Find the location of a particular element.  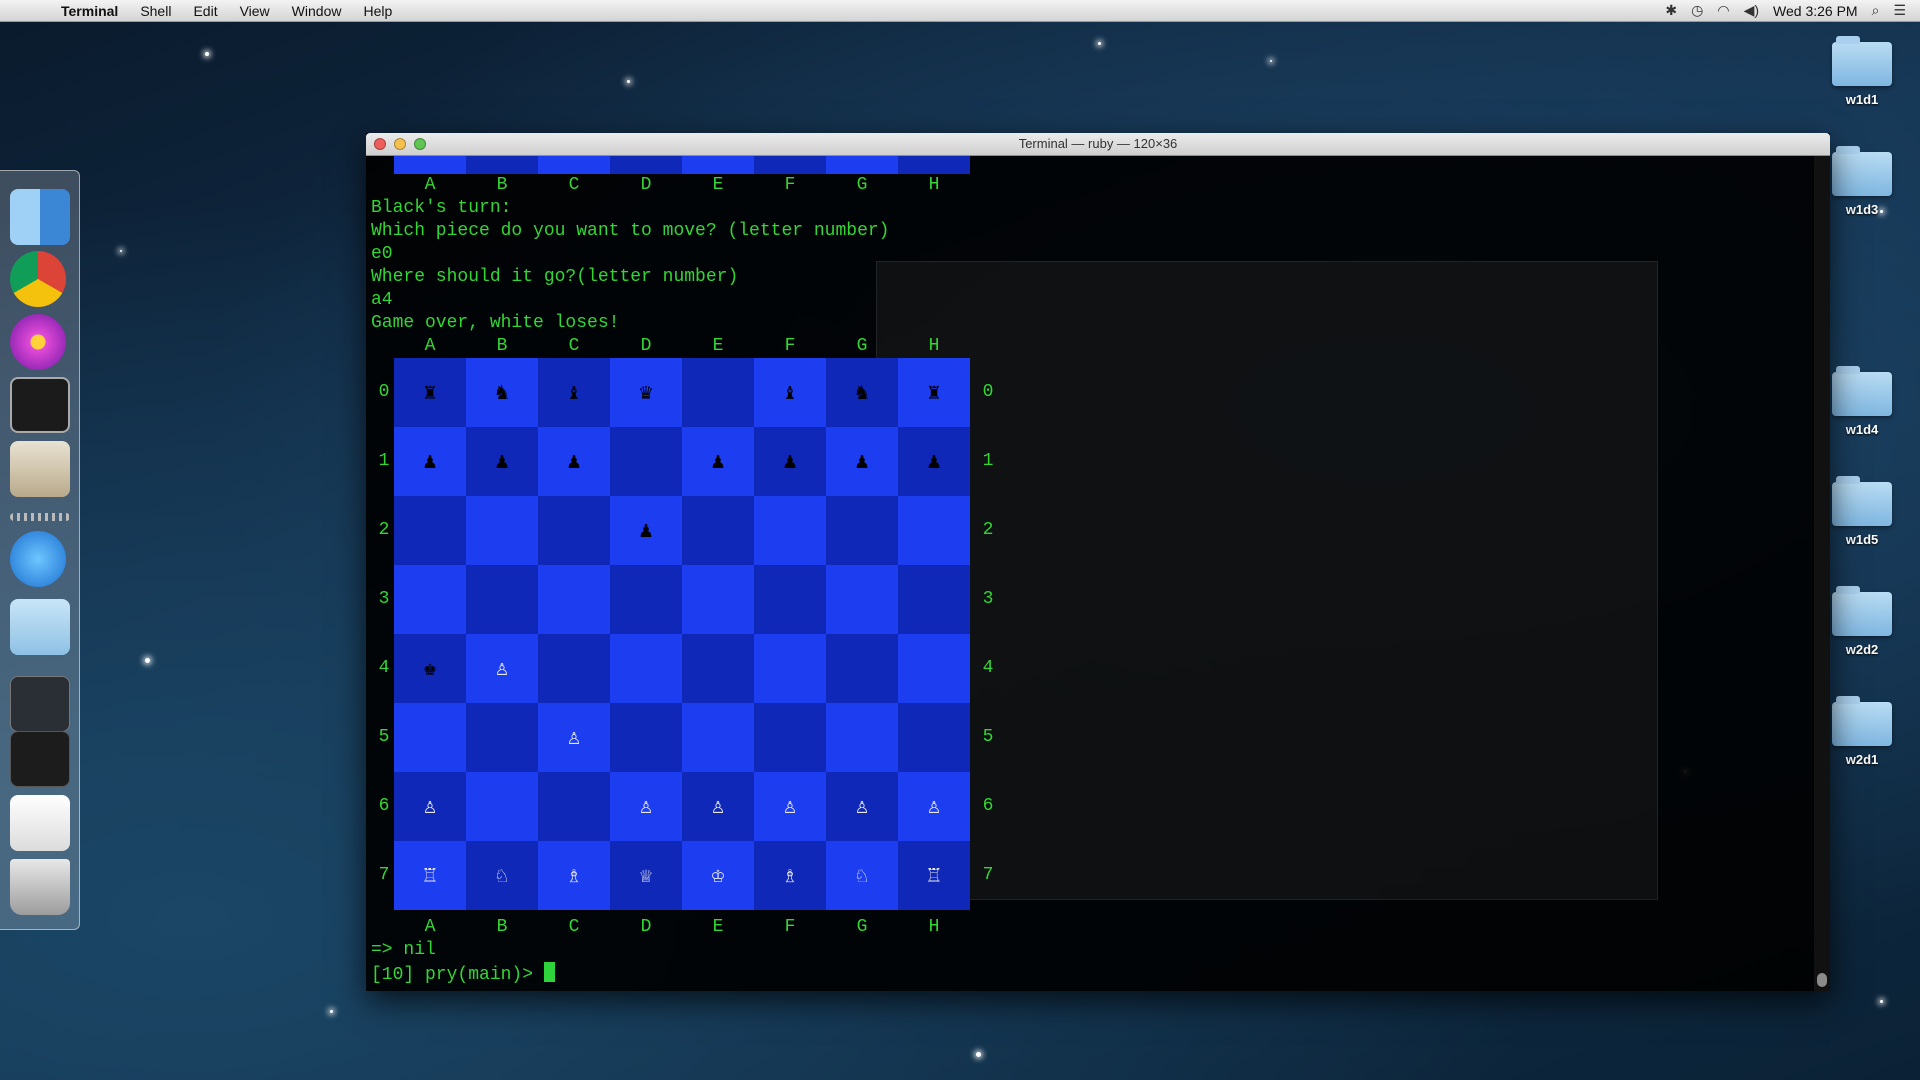

prompt-text: [10] pry(main)> is located at coordinates (457, 975).